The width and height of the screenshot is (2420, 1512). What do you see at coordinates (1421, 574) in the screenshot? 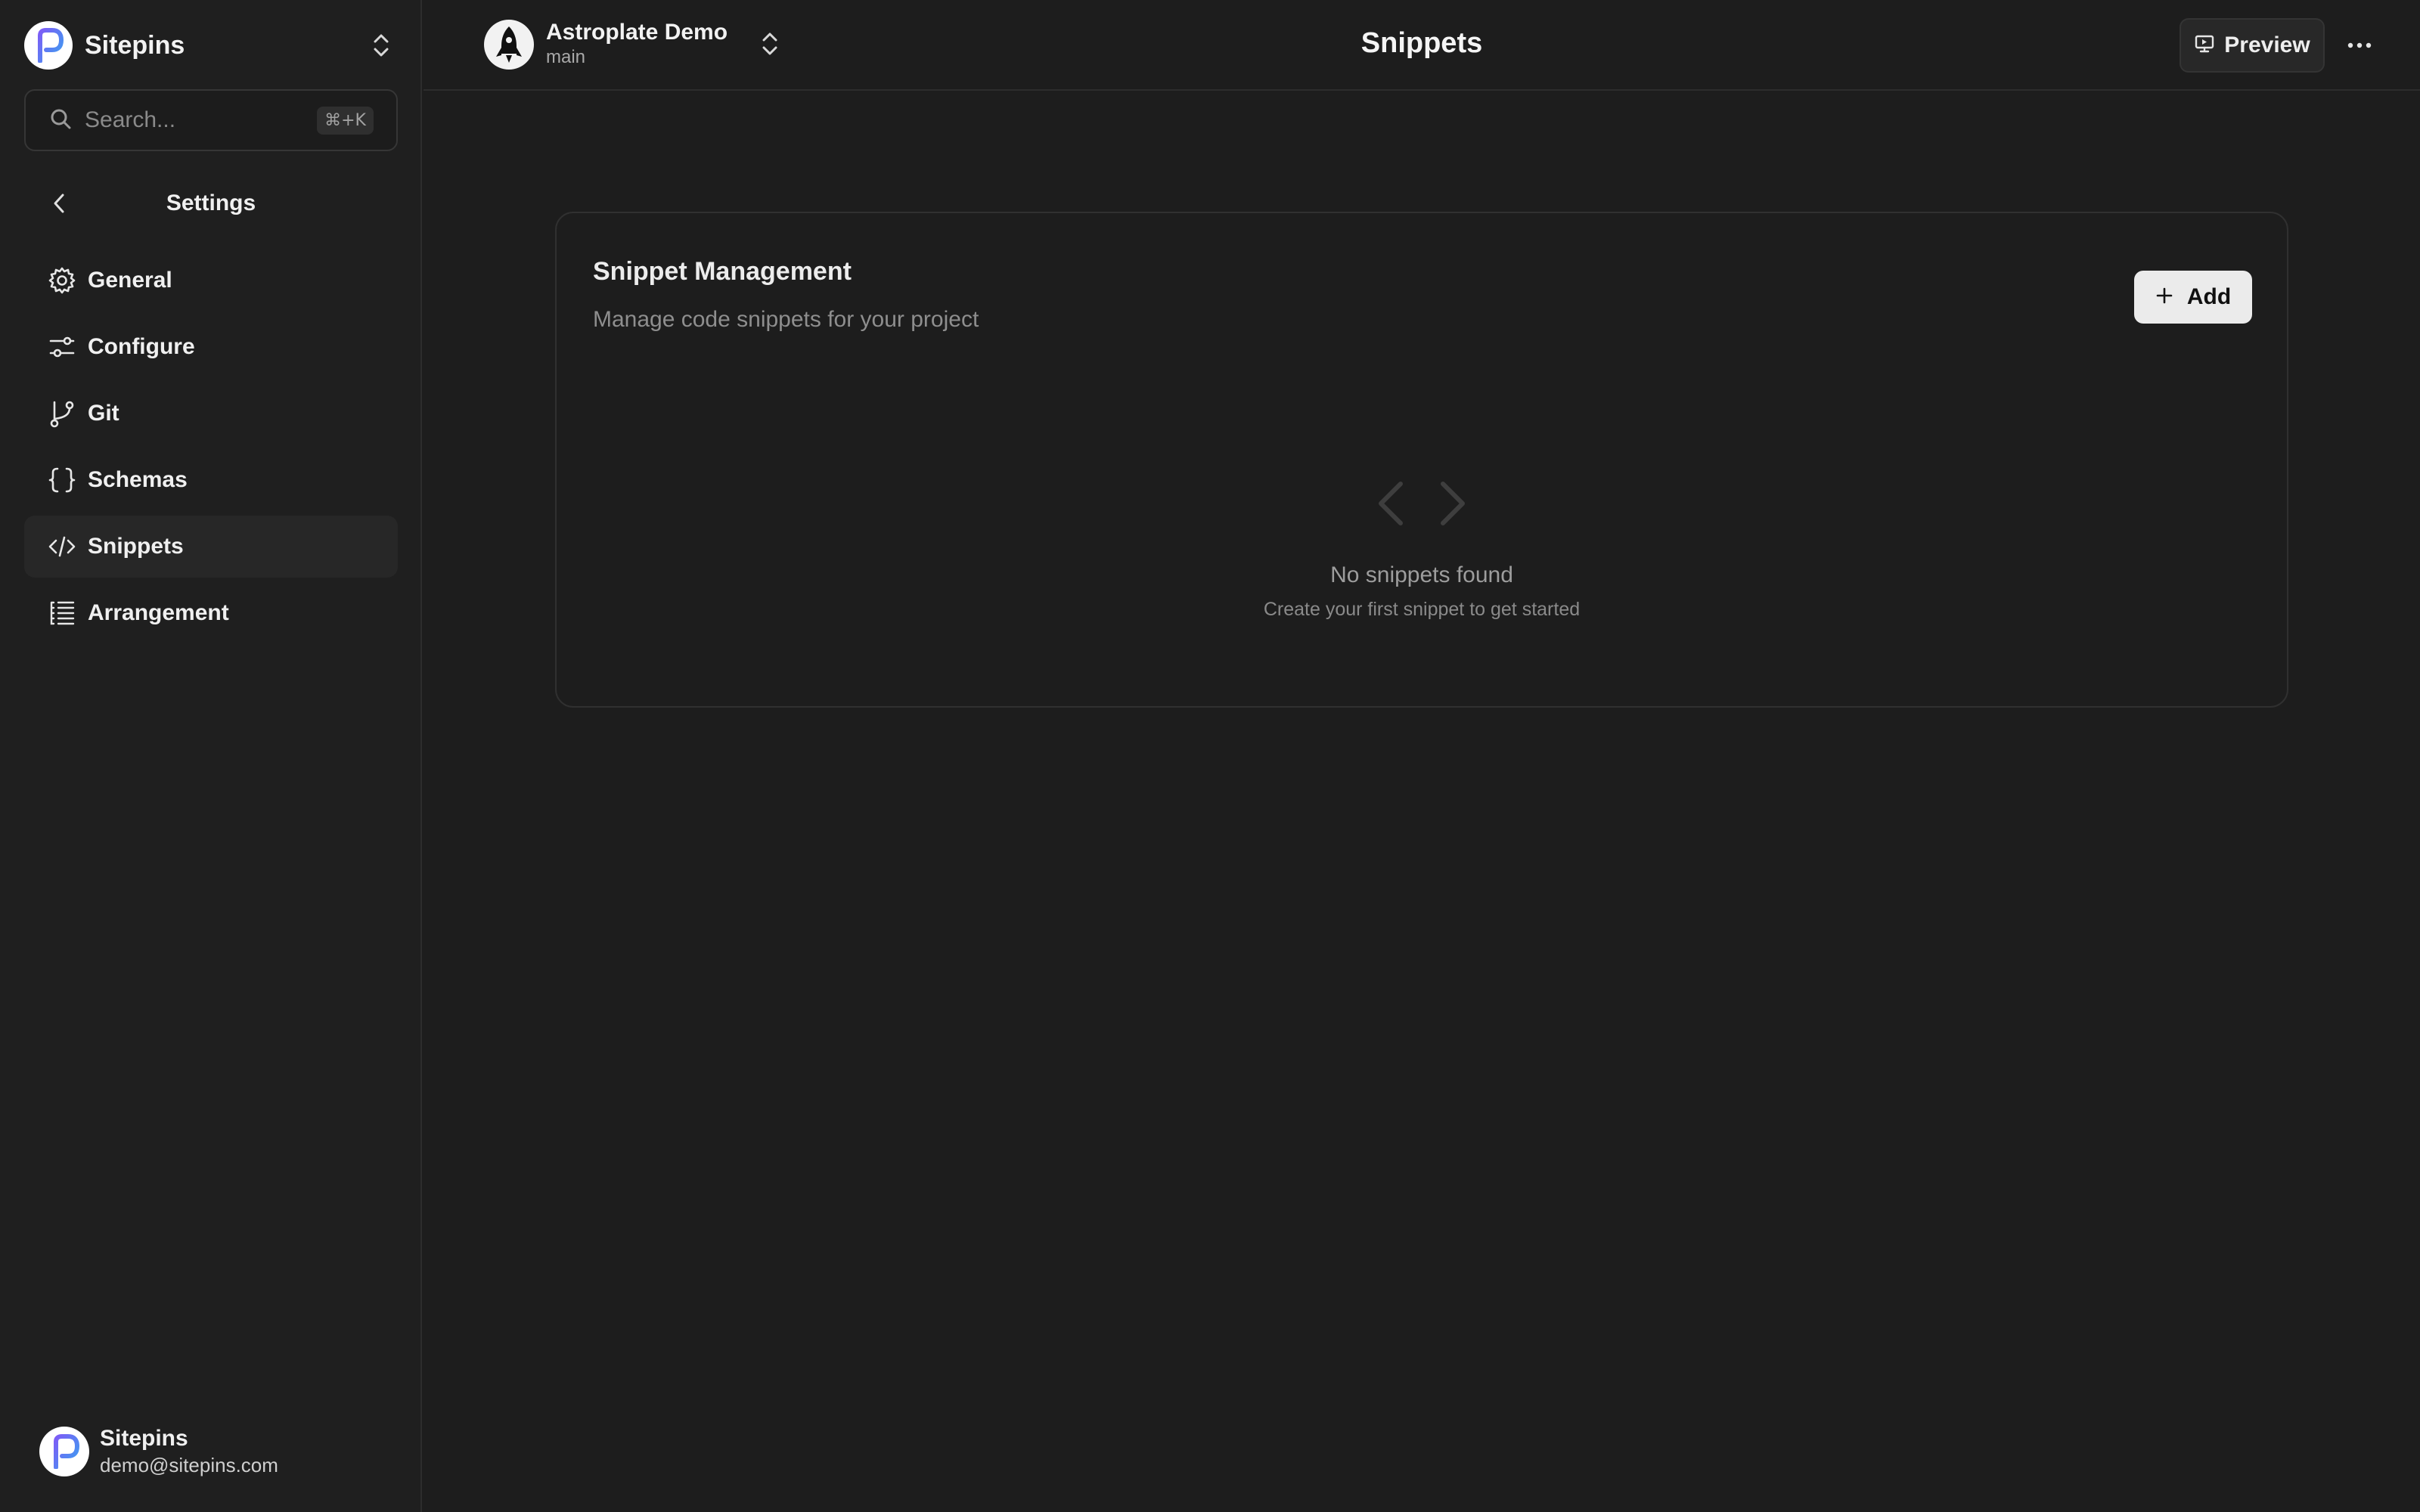
I see `empty-state-title: No snippets found` at bounding box center [1421, 574].